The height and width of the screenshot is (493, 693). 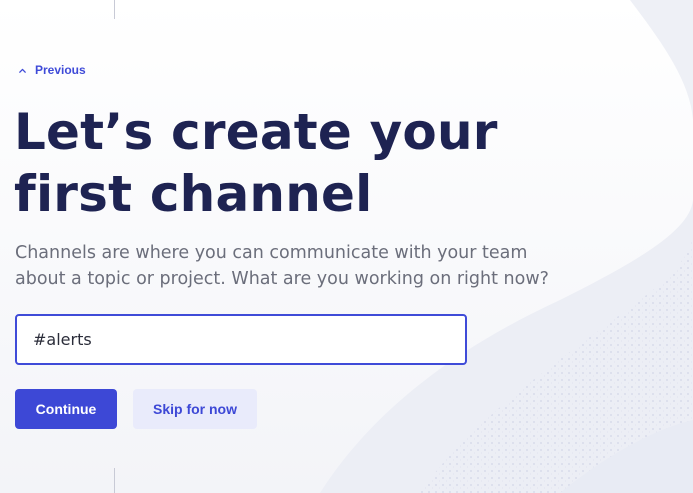 I want to click on previous-link: Previous, so click(x=52, y=70).